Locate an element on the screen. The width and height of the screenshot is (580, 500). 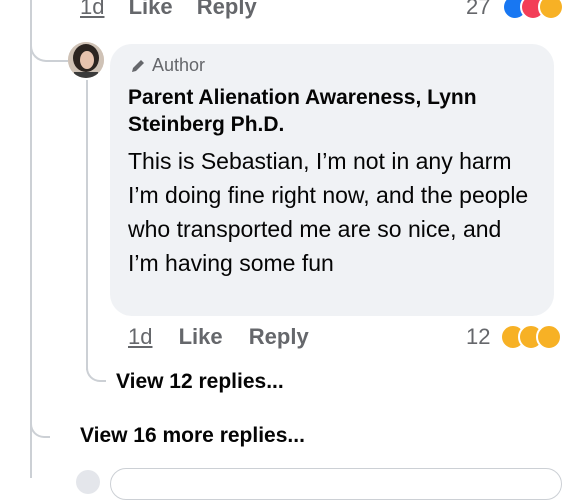
reaction-summary: 12 is located at coordinates (514, 337).